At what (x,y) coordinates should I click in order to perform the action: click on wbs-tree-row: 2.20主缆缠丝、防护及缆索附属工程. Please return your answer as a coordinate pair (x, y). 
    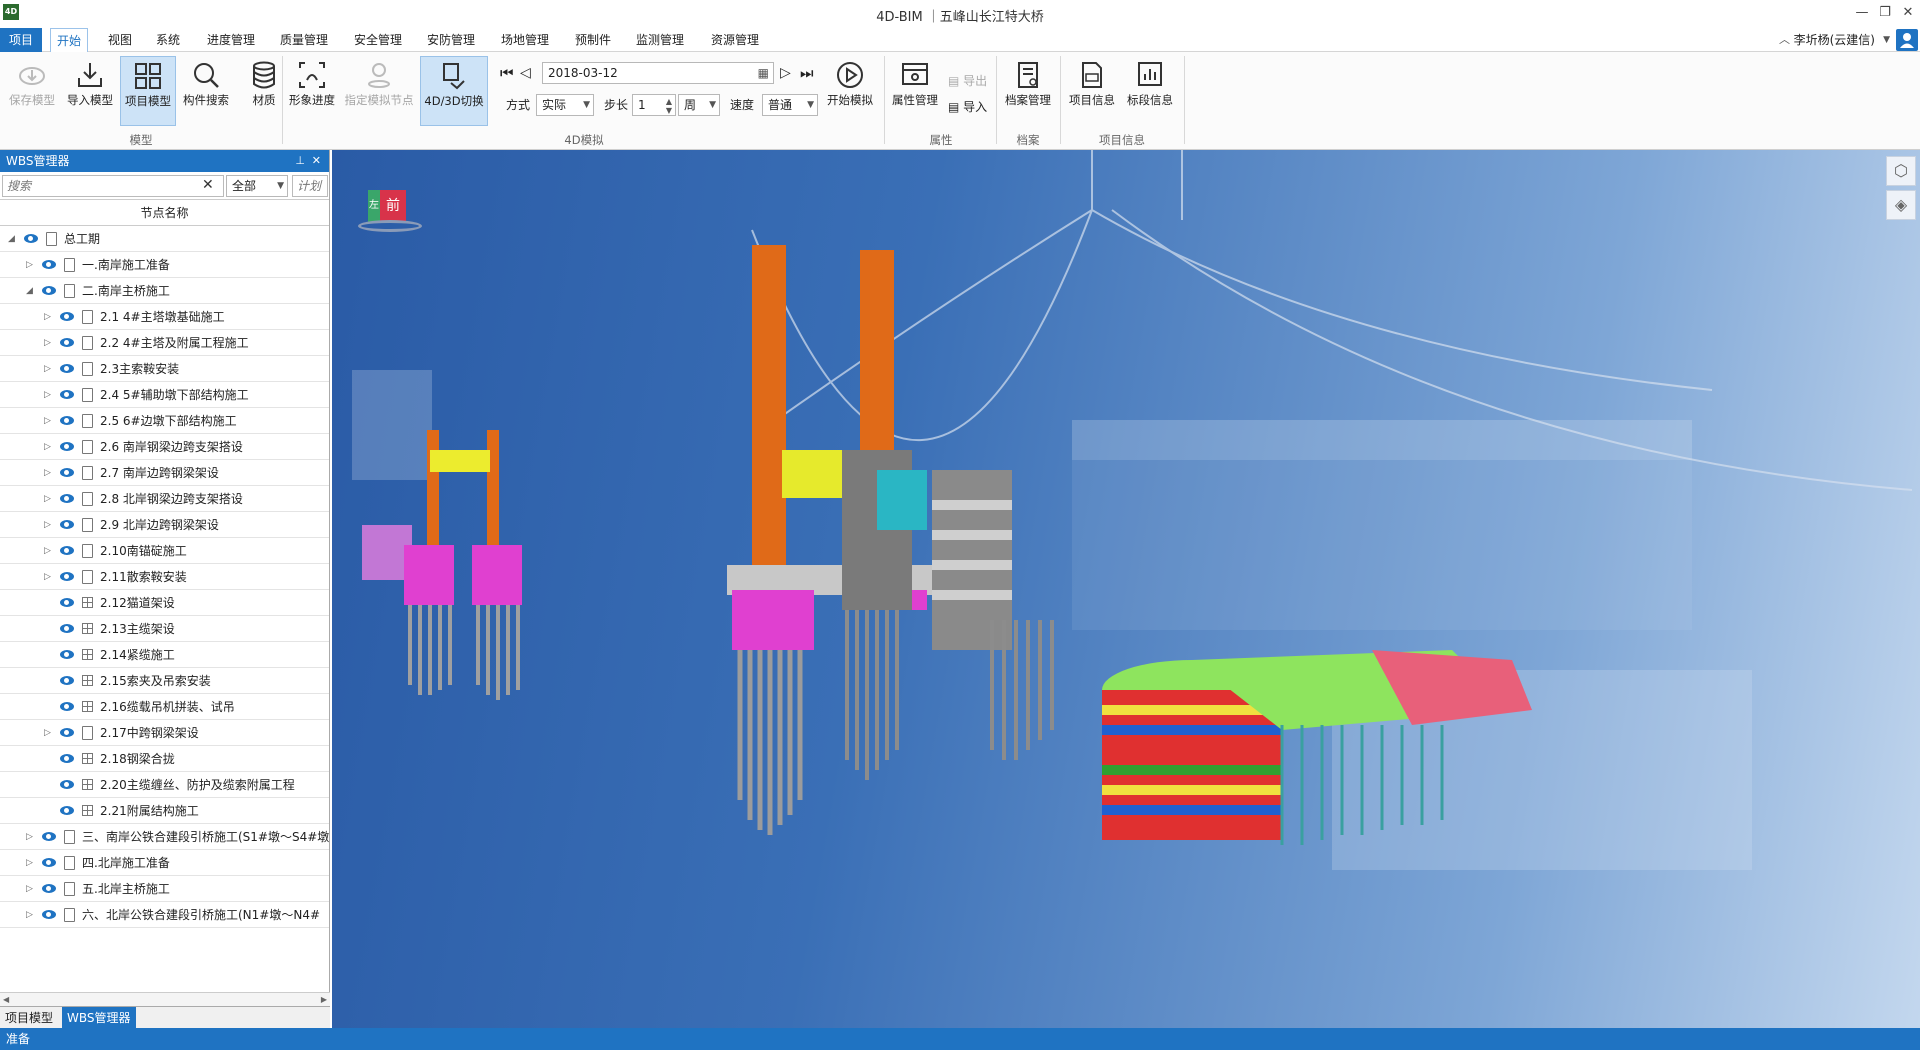
    Looking at the image, I should click on (164, 785).